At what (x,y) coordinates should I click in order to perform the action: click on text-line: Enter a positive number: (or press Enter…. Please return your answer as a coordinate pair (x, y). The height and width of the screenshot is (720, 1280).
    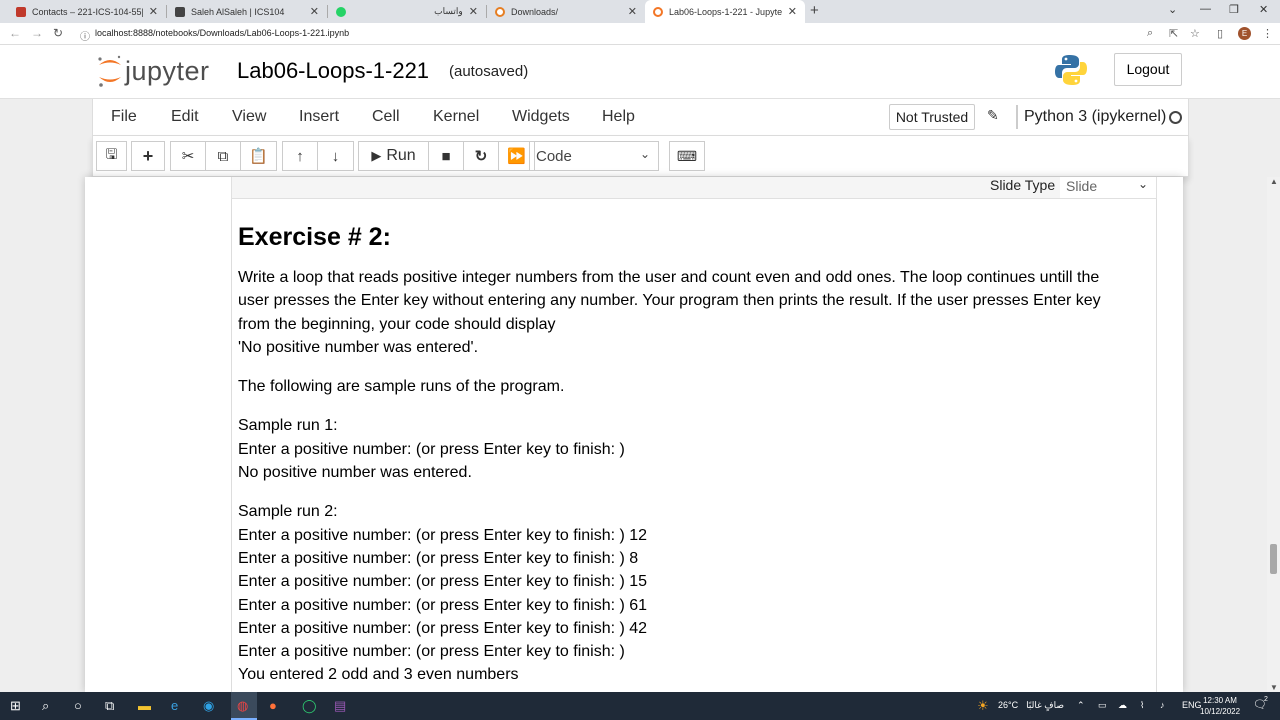
    Looking at the image, I should click on (431, 652).